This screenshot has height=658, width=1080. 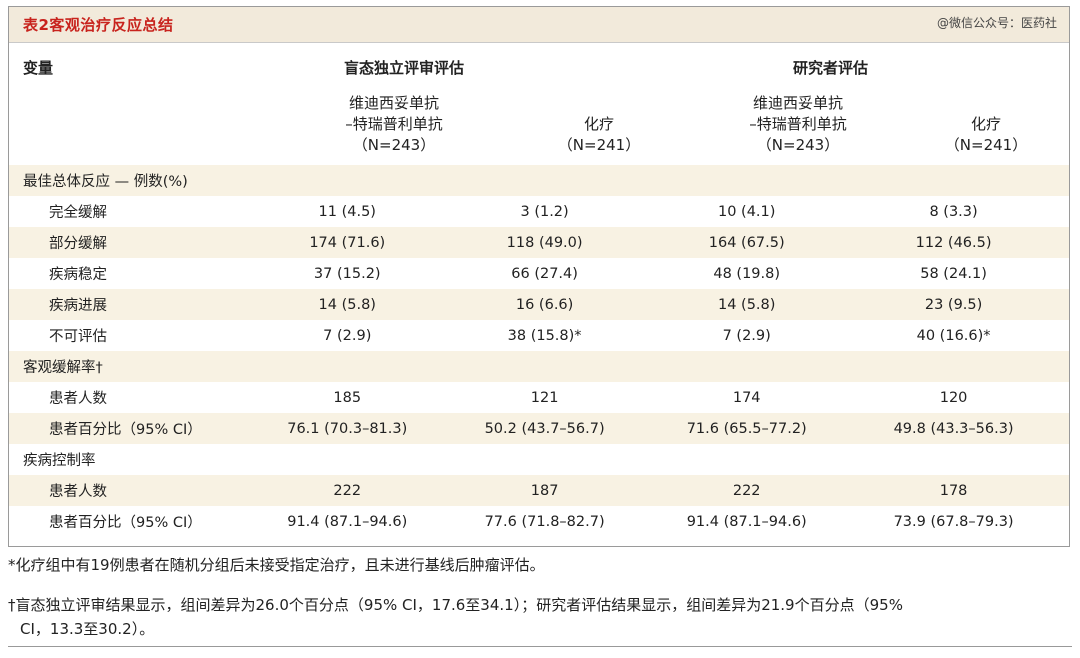 I want to click on cell-col2: 3 (1.2), so click(x=544, y=211).